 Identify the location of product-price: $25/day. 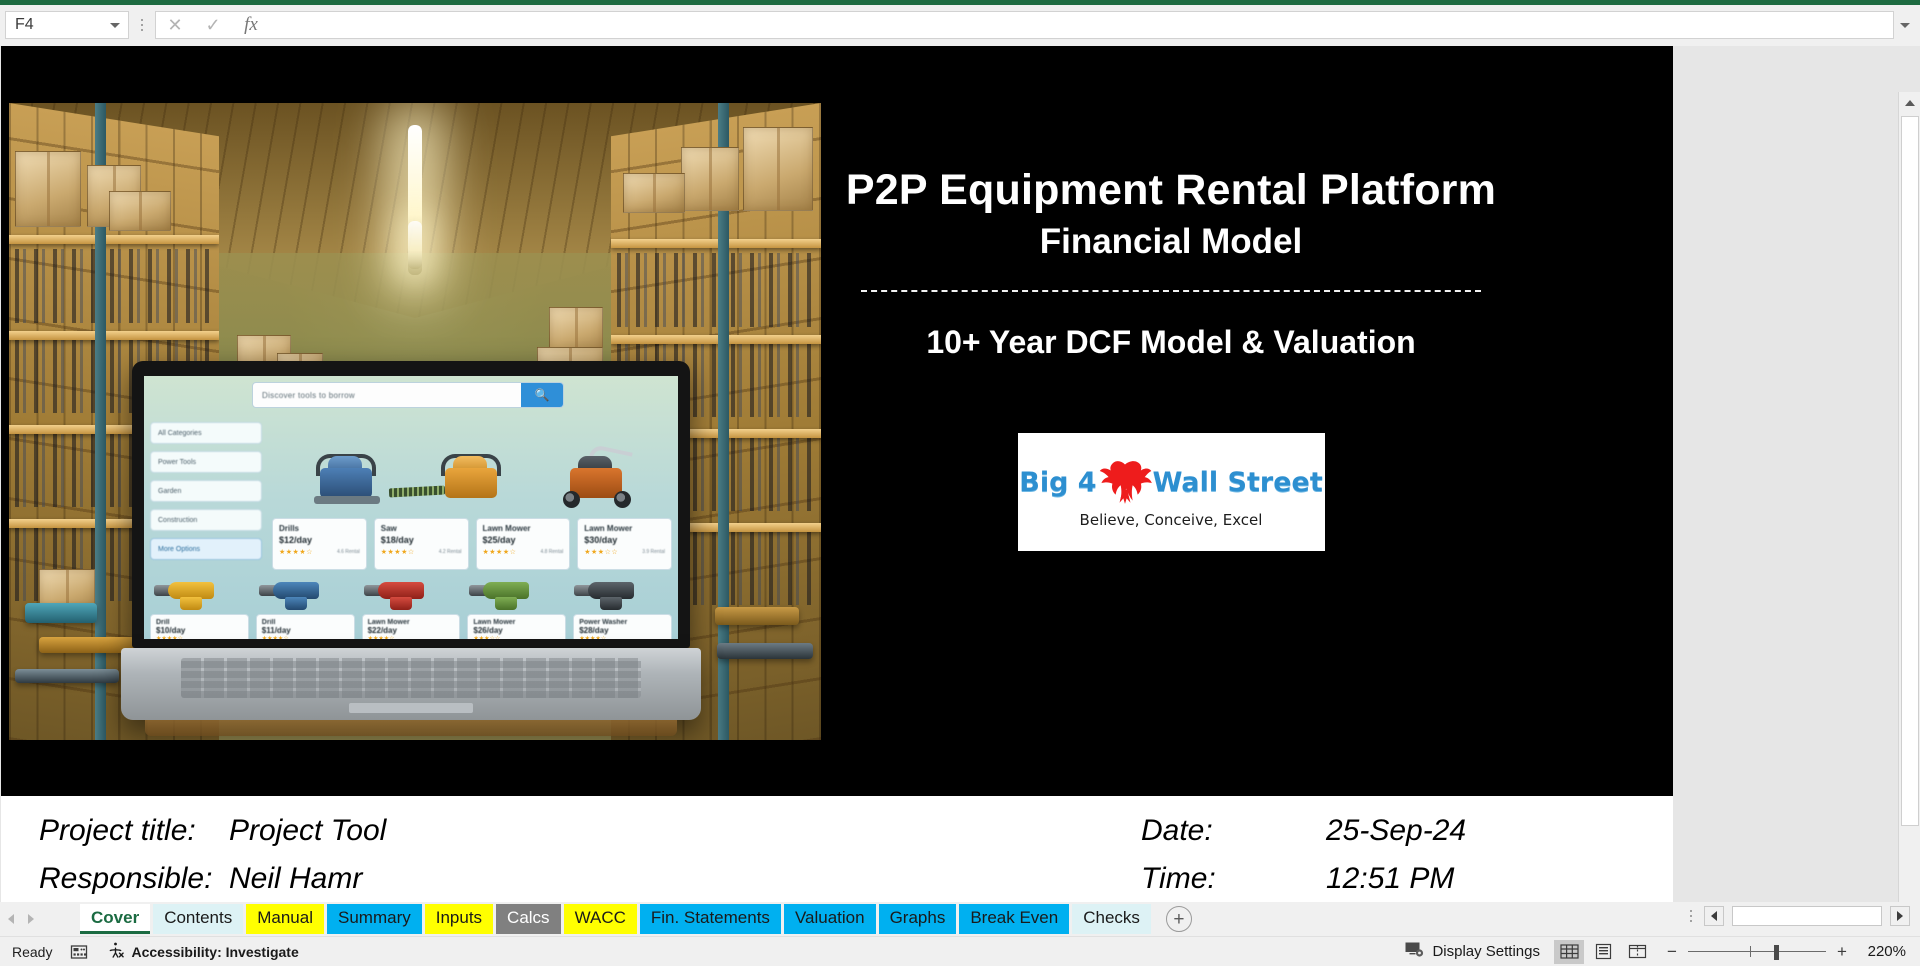
(499, 540).